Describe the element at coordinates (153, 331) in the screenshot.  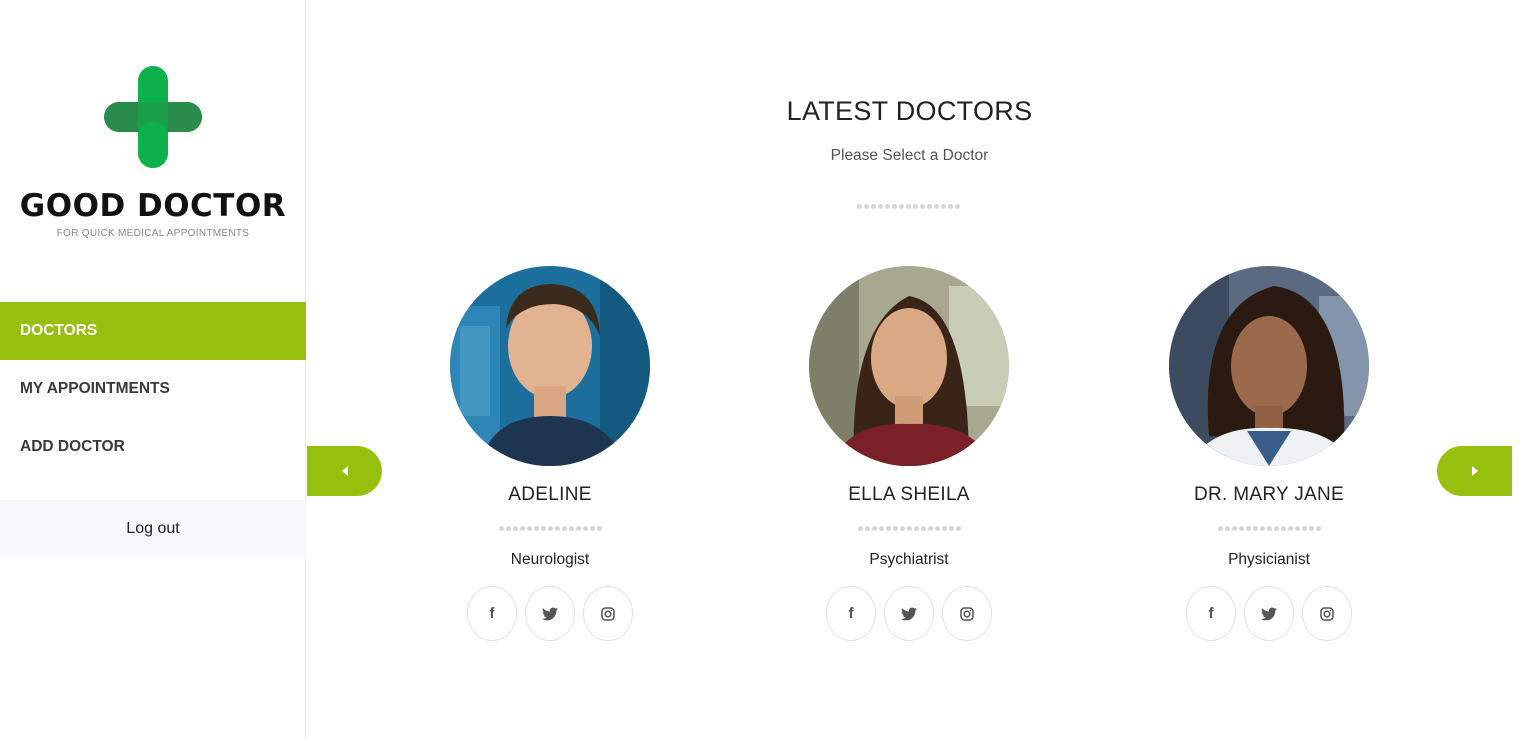
I see `nav-item-doctors: DOCTORS` at that location.